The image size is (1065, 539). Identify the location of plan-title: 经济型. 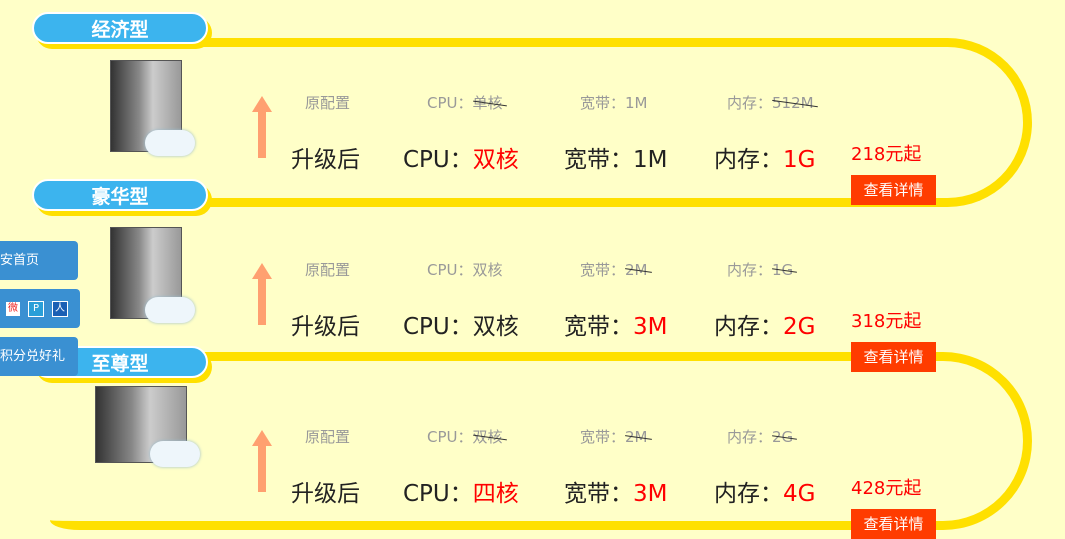
(120, 28).